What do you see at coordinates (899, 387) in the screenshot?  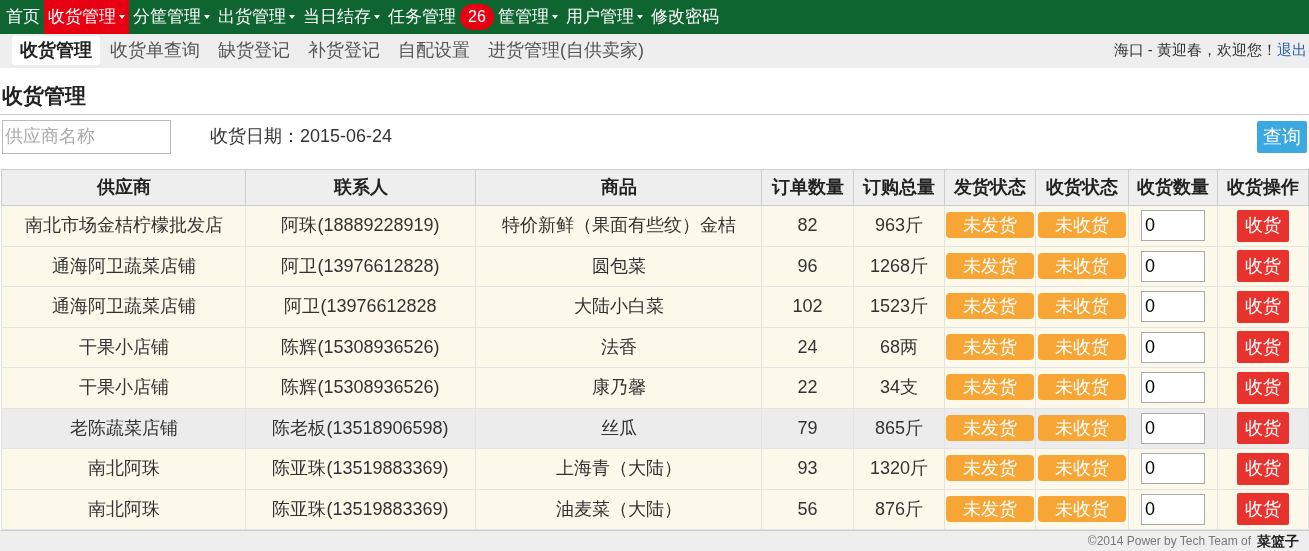 I see `table-cell: 34支` at bounding box center [899, 387].